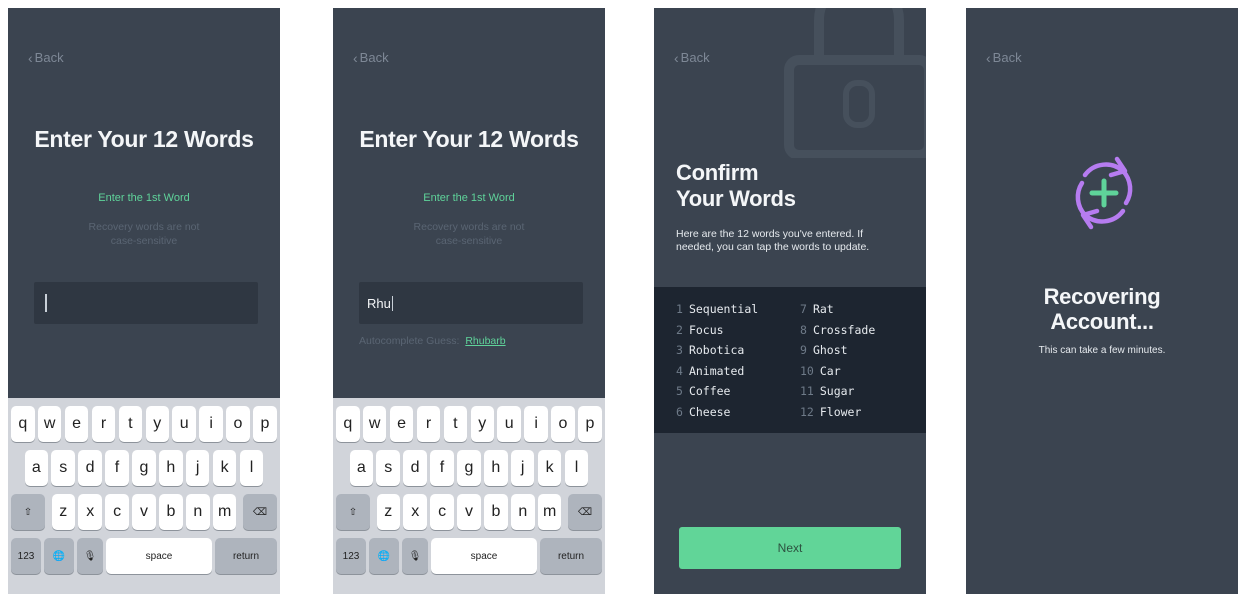 The height and width of the screenshot is (596, 1239). I want to click on next-button: Next, so click(790, 548).